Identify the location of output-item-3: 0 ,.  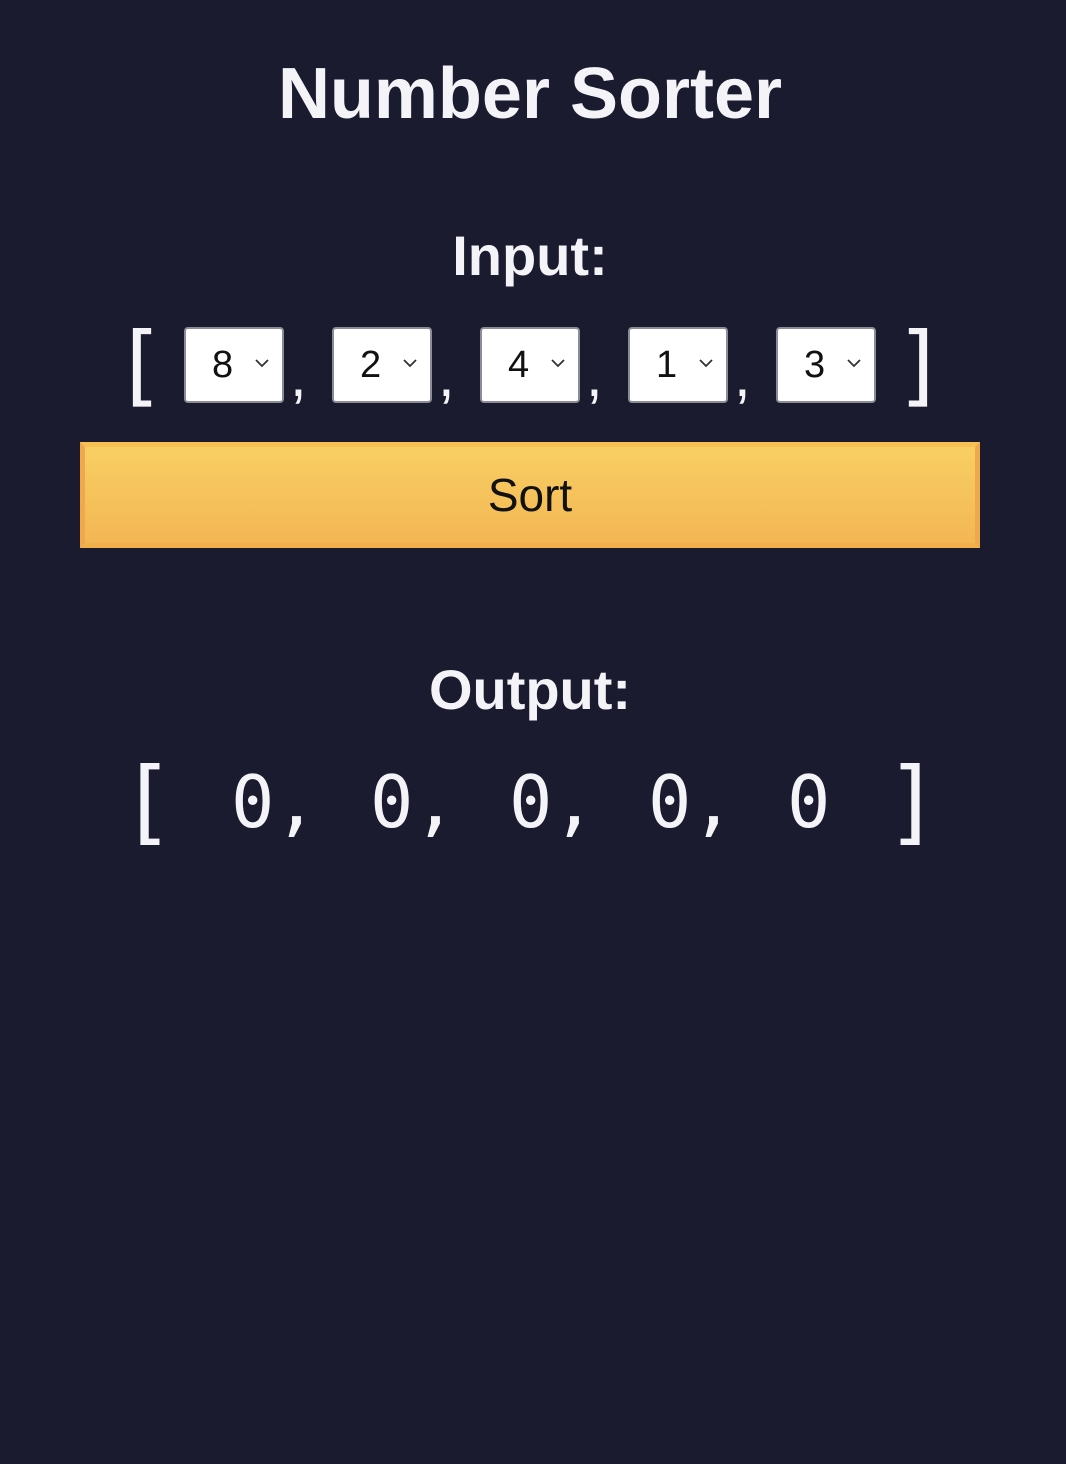
(578, 802).